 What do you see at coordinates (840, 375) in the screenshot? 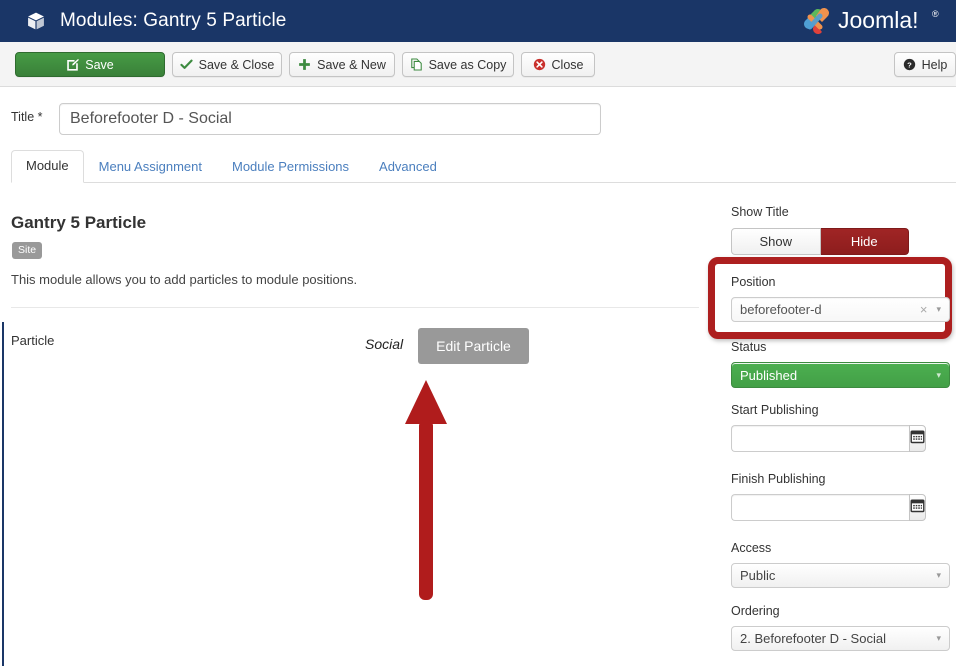
I see `status-select: Published ▾` at bounding box center [840, 375].